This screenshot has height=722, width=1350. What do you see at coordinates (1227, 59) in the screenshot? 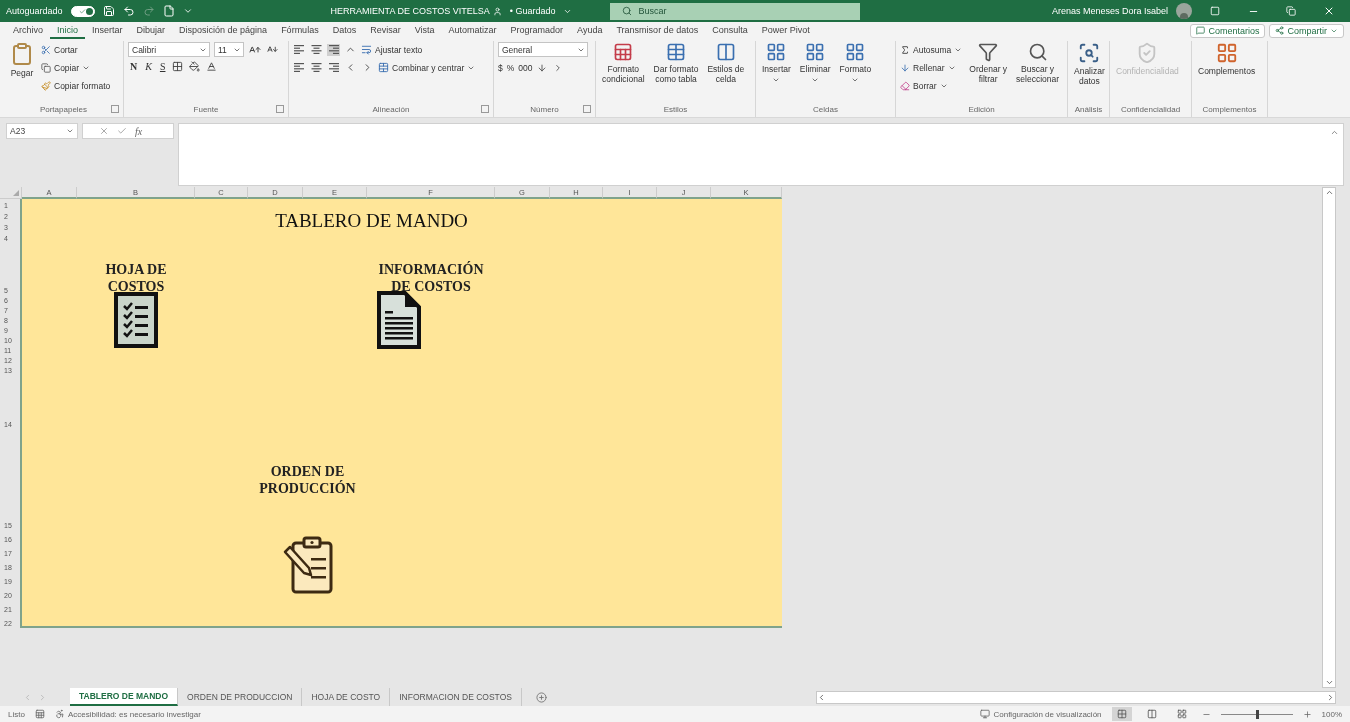
I see `add-ins-button: Complementos` at bounding box center [1227, 59].